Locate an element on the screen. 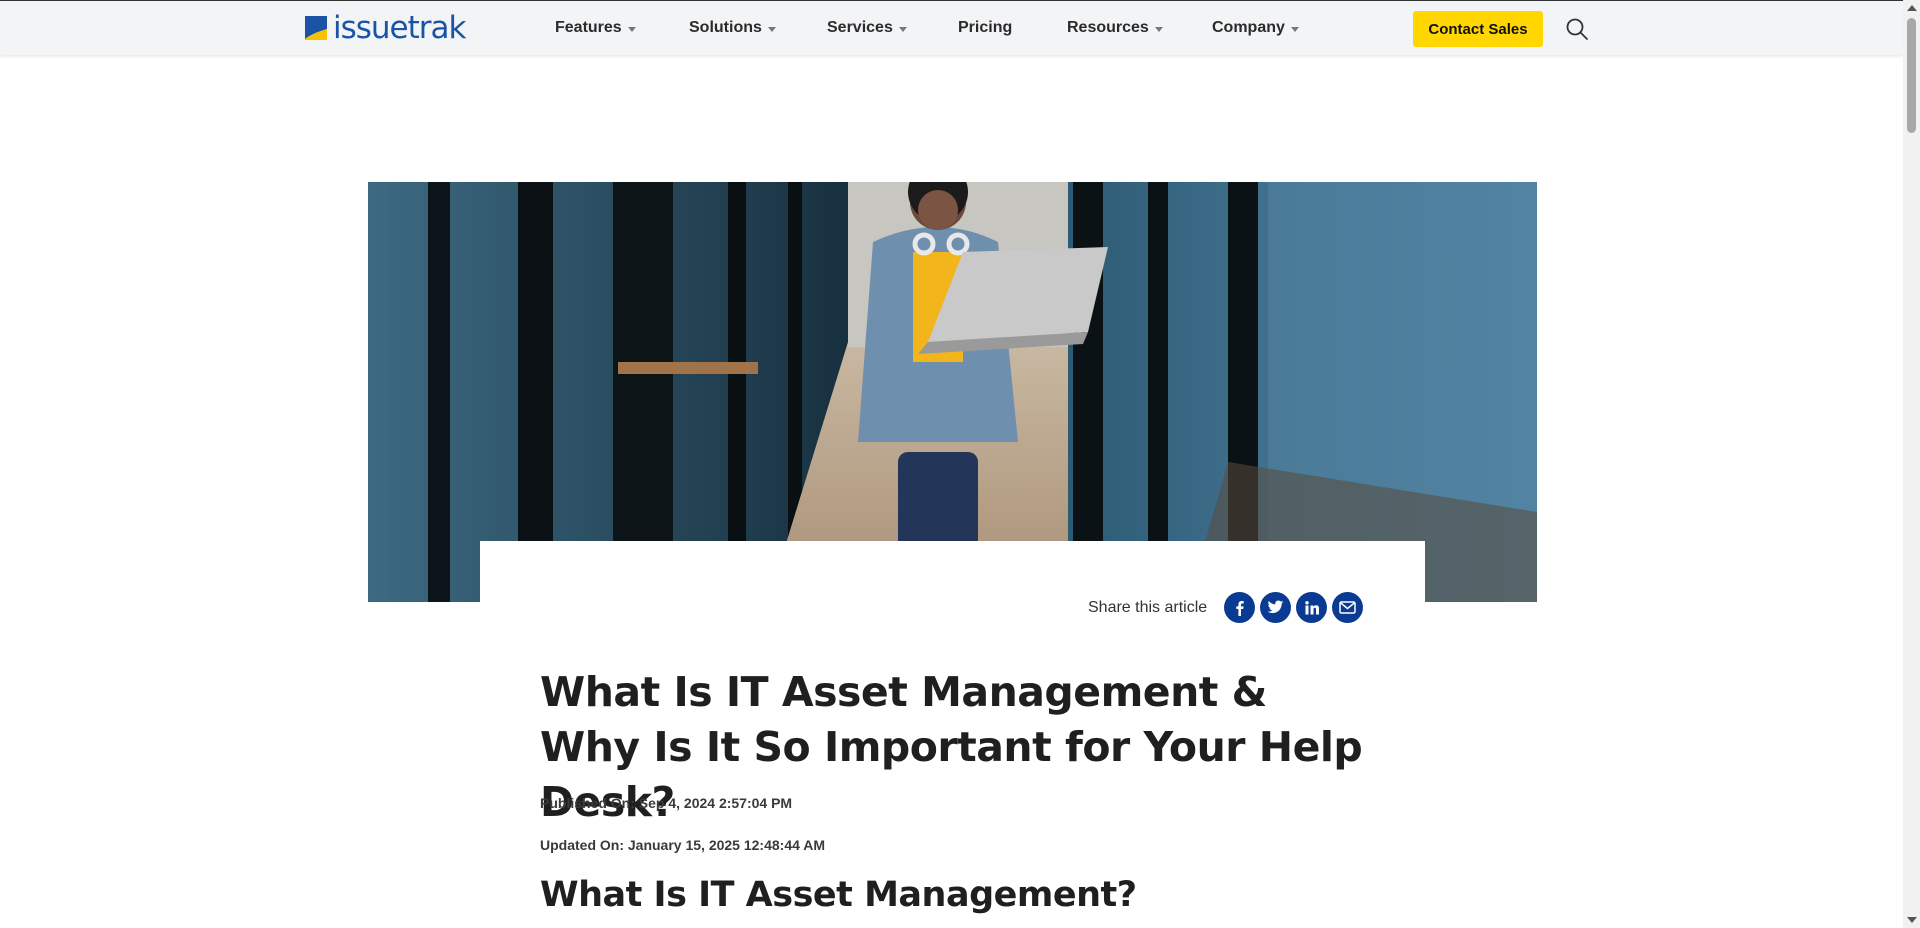 Image resolution: width=1920 pixels, height=928 pixels. scroll-up-arrow-icon is located at coordinates (1912, 8).